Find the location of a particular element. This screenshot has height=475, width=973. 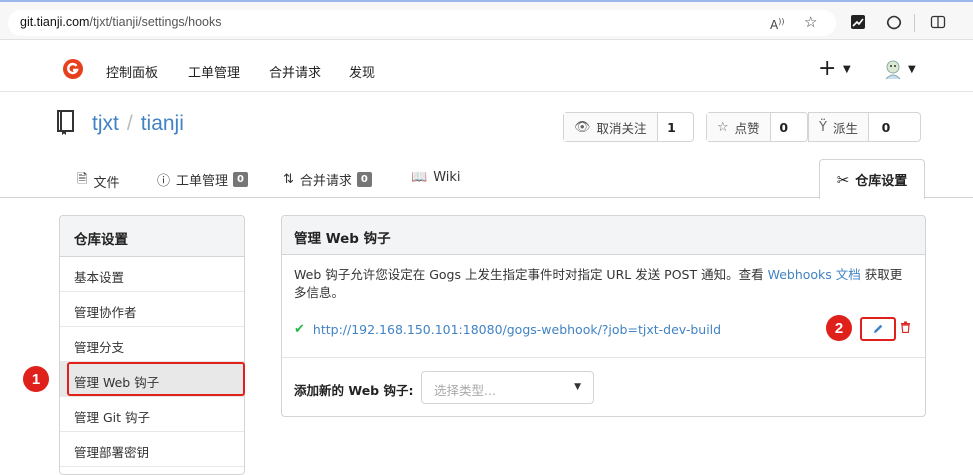

tab-settings: ✂ 仓库设置 is located at coordinates (872, 179).